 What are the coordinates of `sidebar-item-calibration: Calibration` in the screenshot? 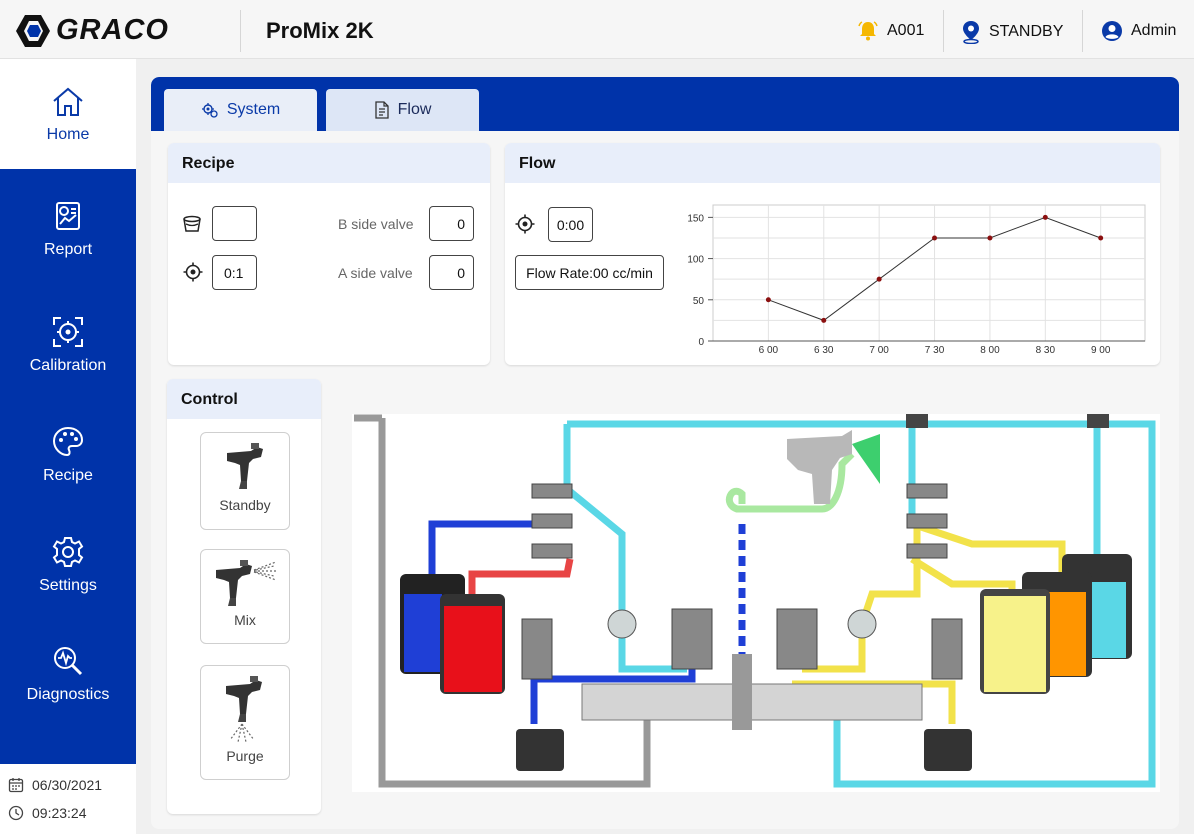 It's located at (68, 345).